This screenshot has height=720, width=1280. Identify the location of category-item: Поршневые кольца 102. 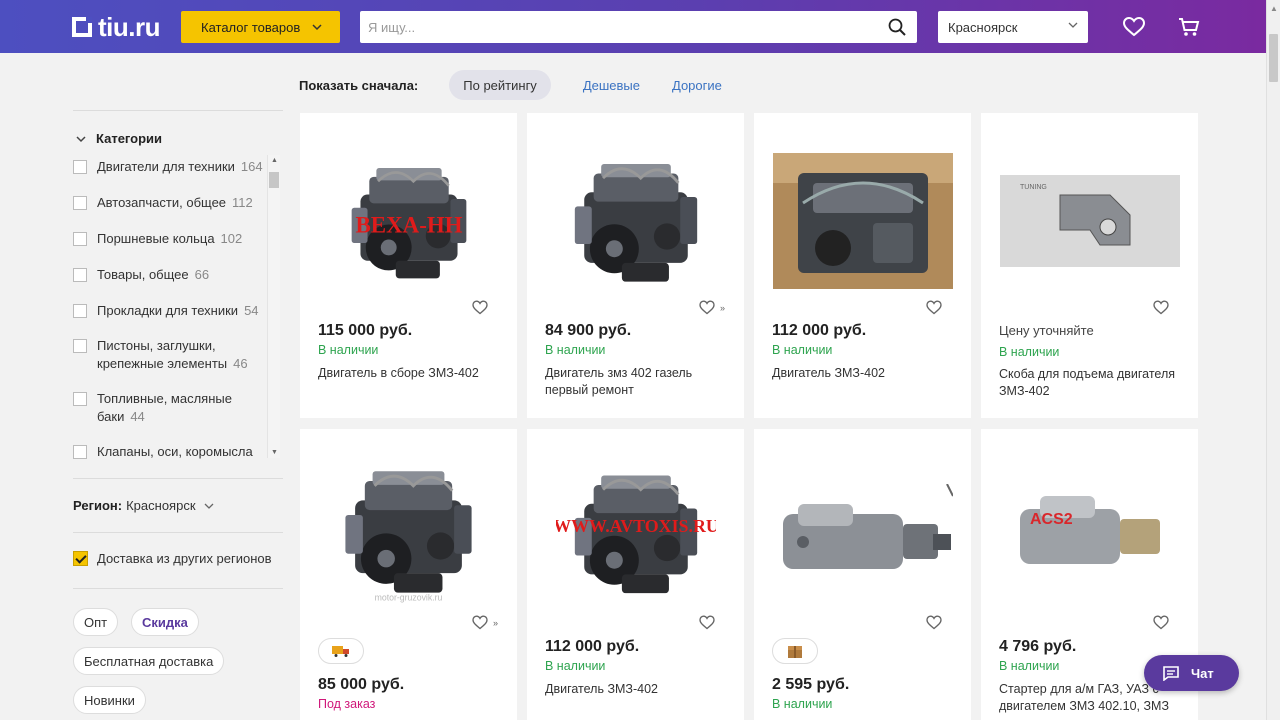
(170, 239).